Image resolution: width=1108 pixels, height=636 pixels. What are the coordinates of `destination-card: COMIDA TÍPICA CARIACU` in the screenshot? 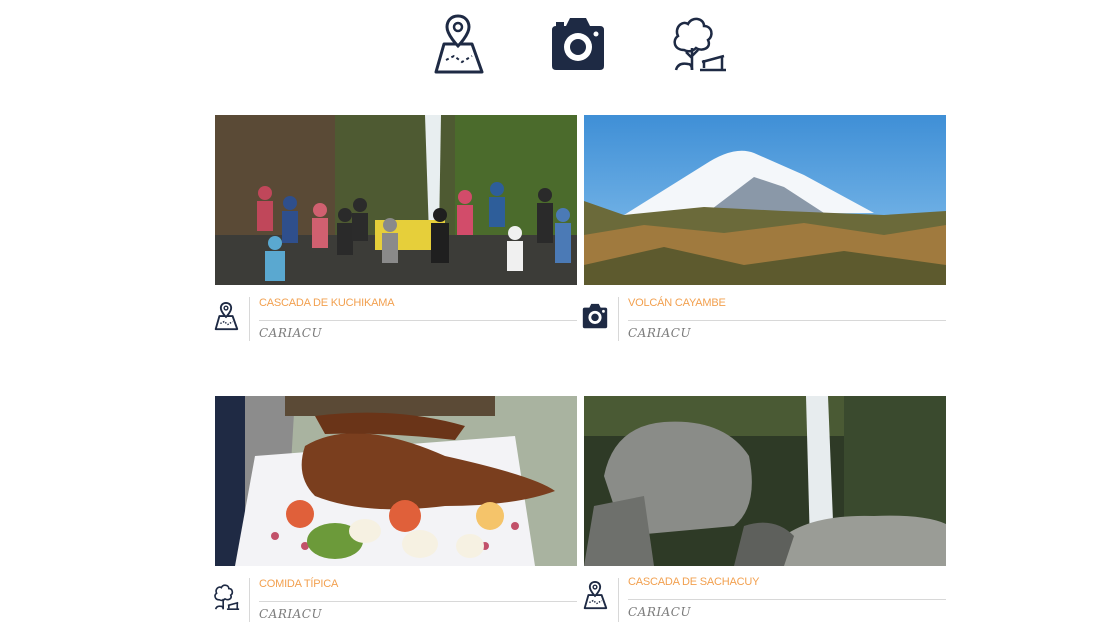 It's located at (395, 516).